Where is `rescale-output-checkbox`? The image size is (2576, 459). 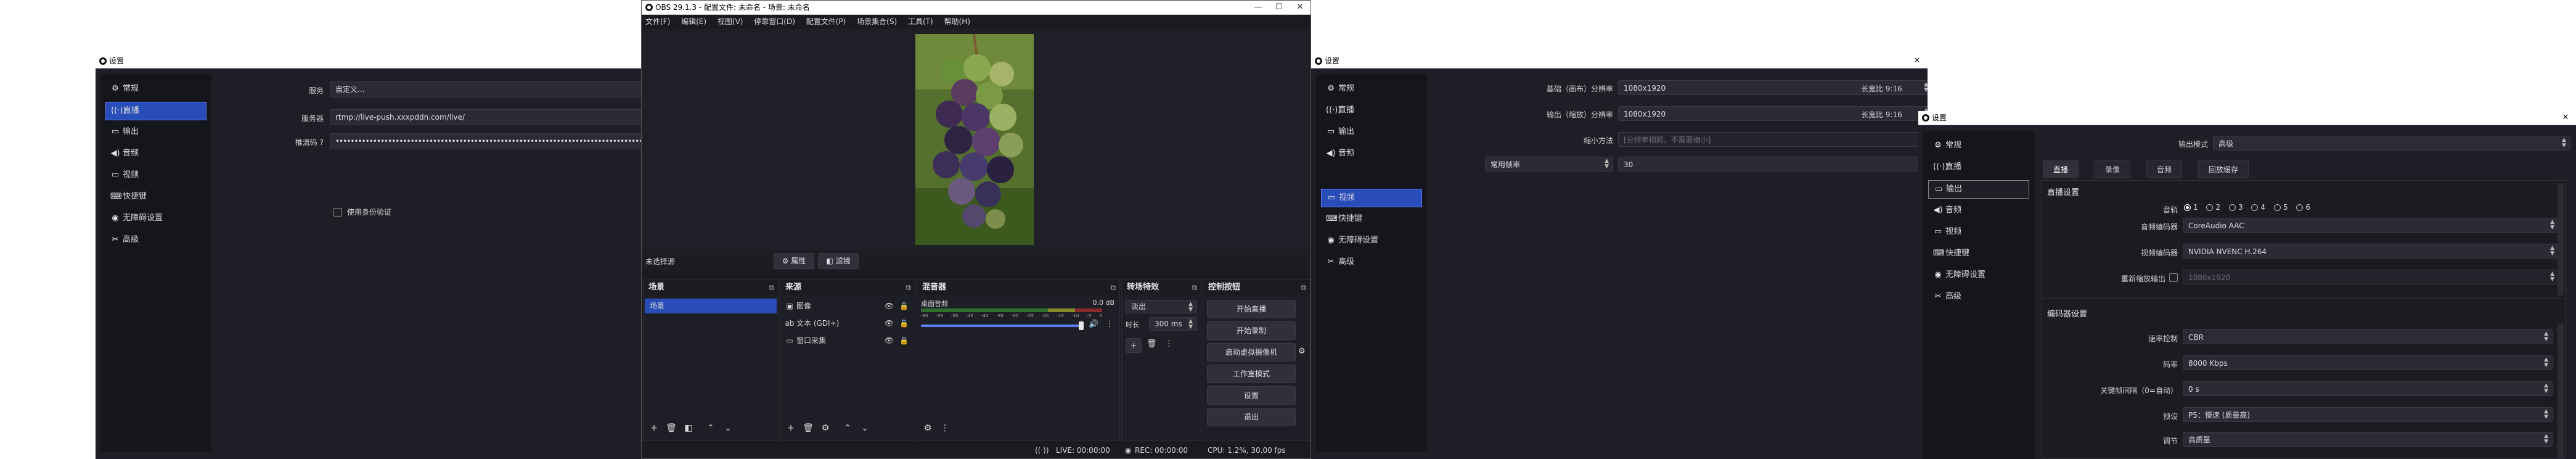
rescale-output-checkbox is located at coordinates (2173, 277).